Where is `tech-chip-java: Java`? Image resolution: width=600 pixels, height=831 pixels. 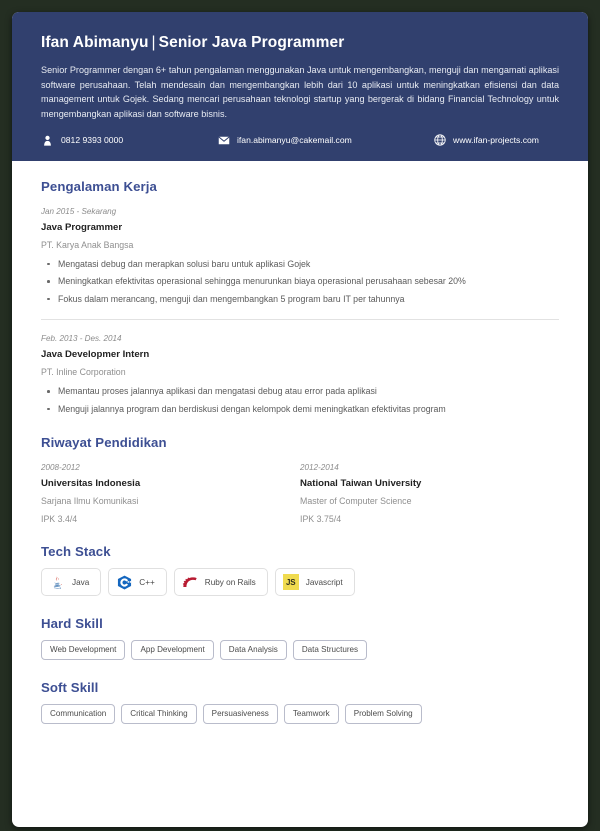 tech-chip-java: Java is located at coordinates (71, 582).